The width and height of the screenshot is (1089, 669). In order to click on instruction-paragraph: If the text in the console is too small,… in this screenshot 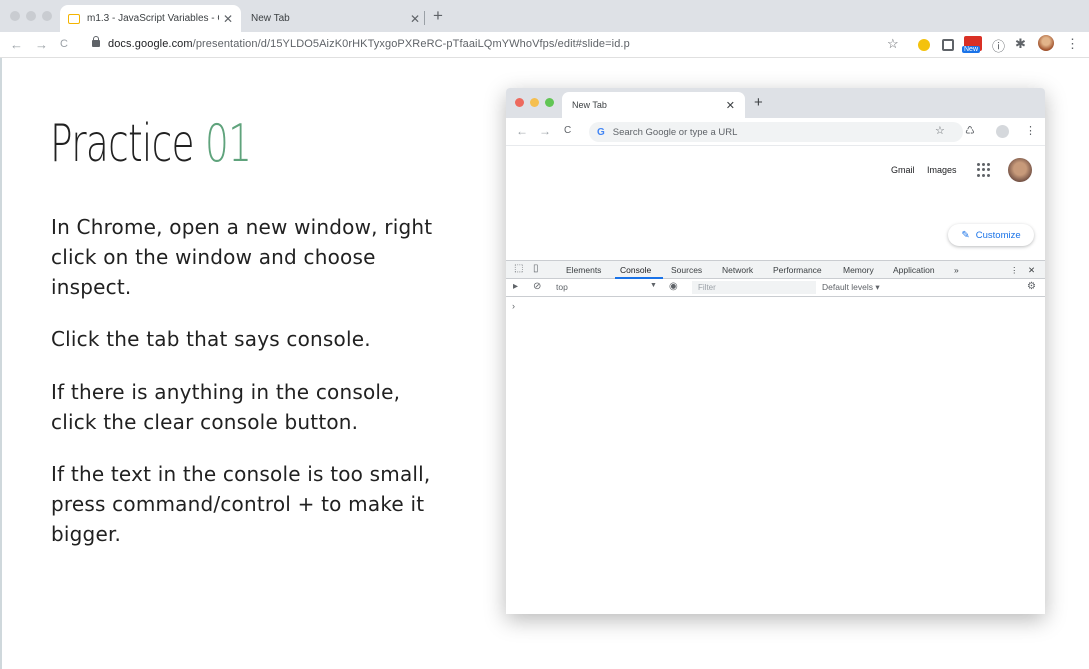, I will do `click(241, 504)`.